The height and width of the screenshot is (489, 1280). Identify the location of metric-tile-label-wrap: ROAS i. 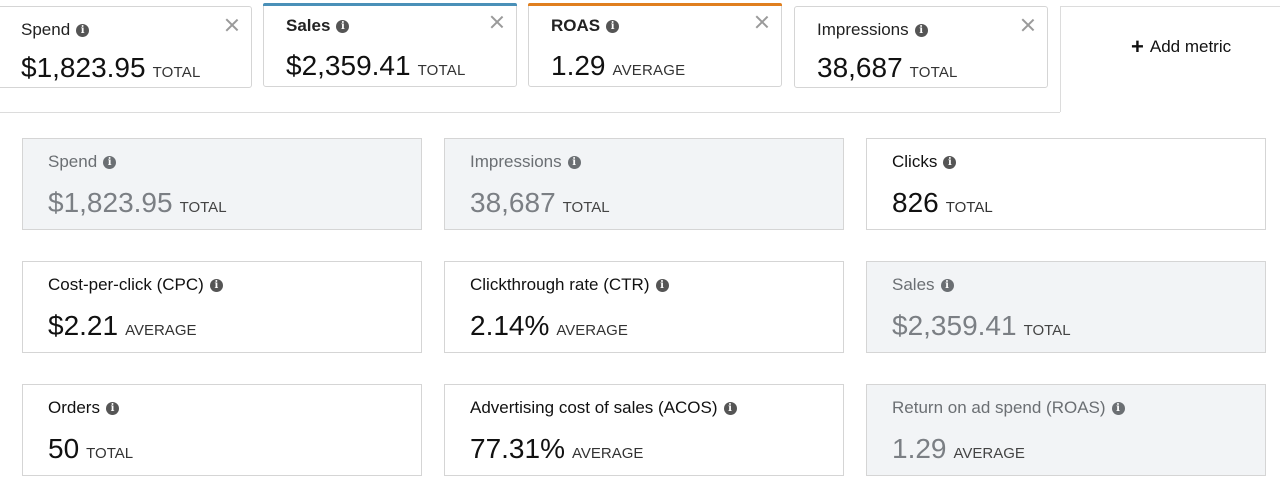
(585, 26).